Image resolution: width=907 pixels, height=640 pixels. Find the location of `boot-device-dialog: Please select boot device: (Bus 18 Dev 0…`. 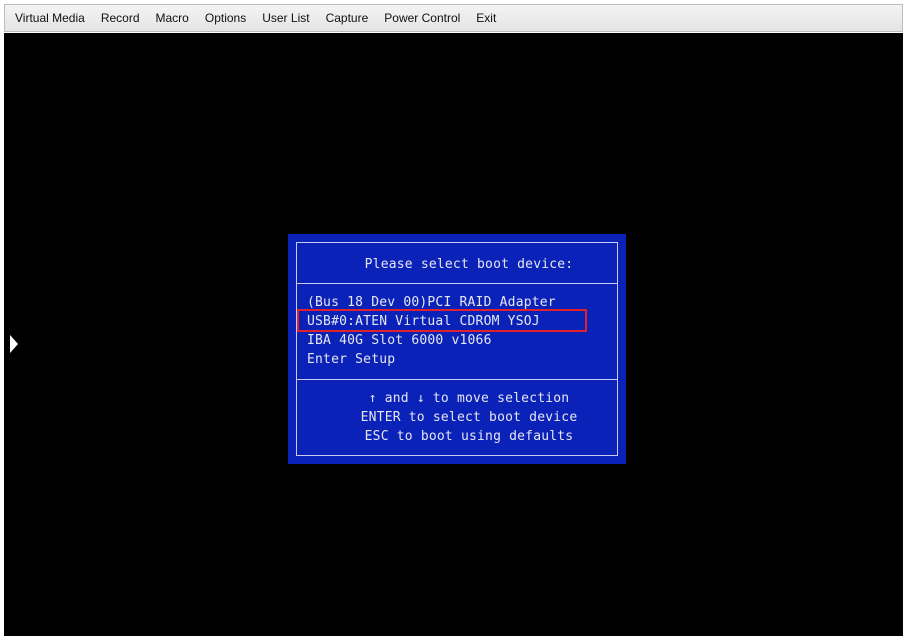

boot-device-dialog: Please select boot device: (Bus 18 Dev 0… is located at coordinates (457, 349).